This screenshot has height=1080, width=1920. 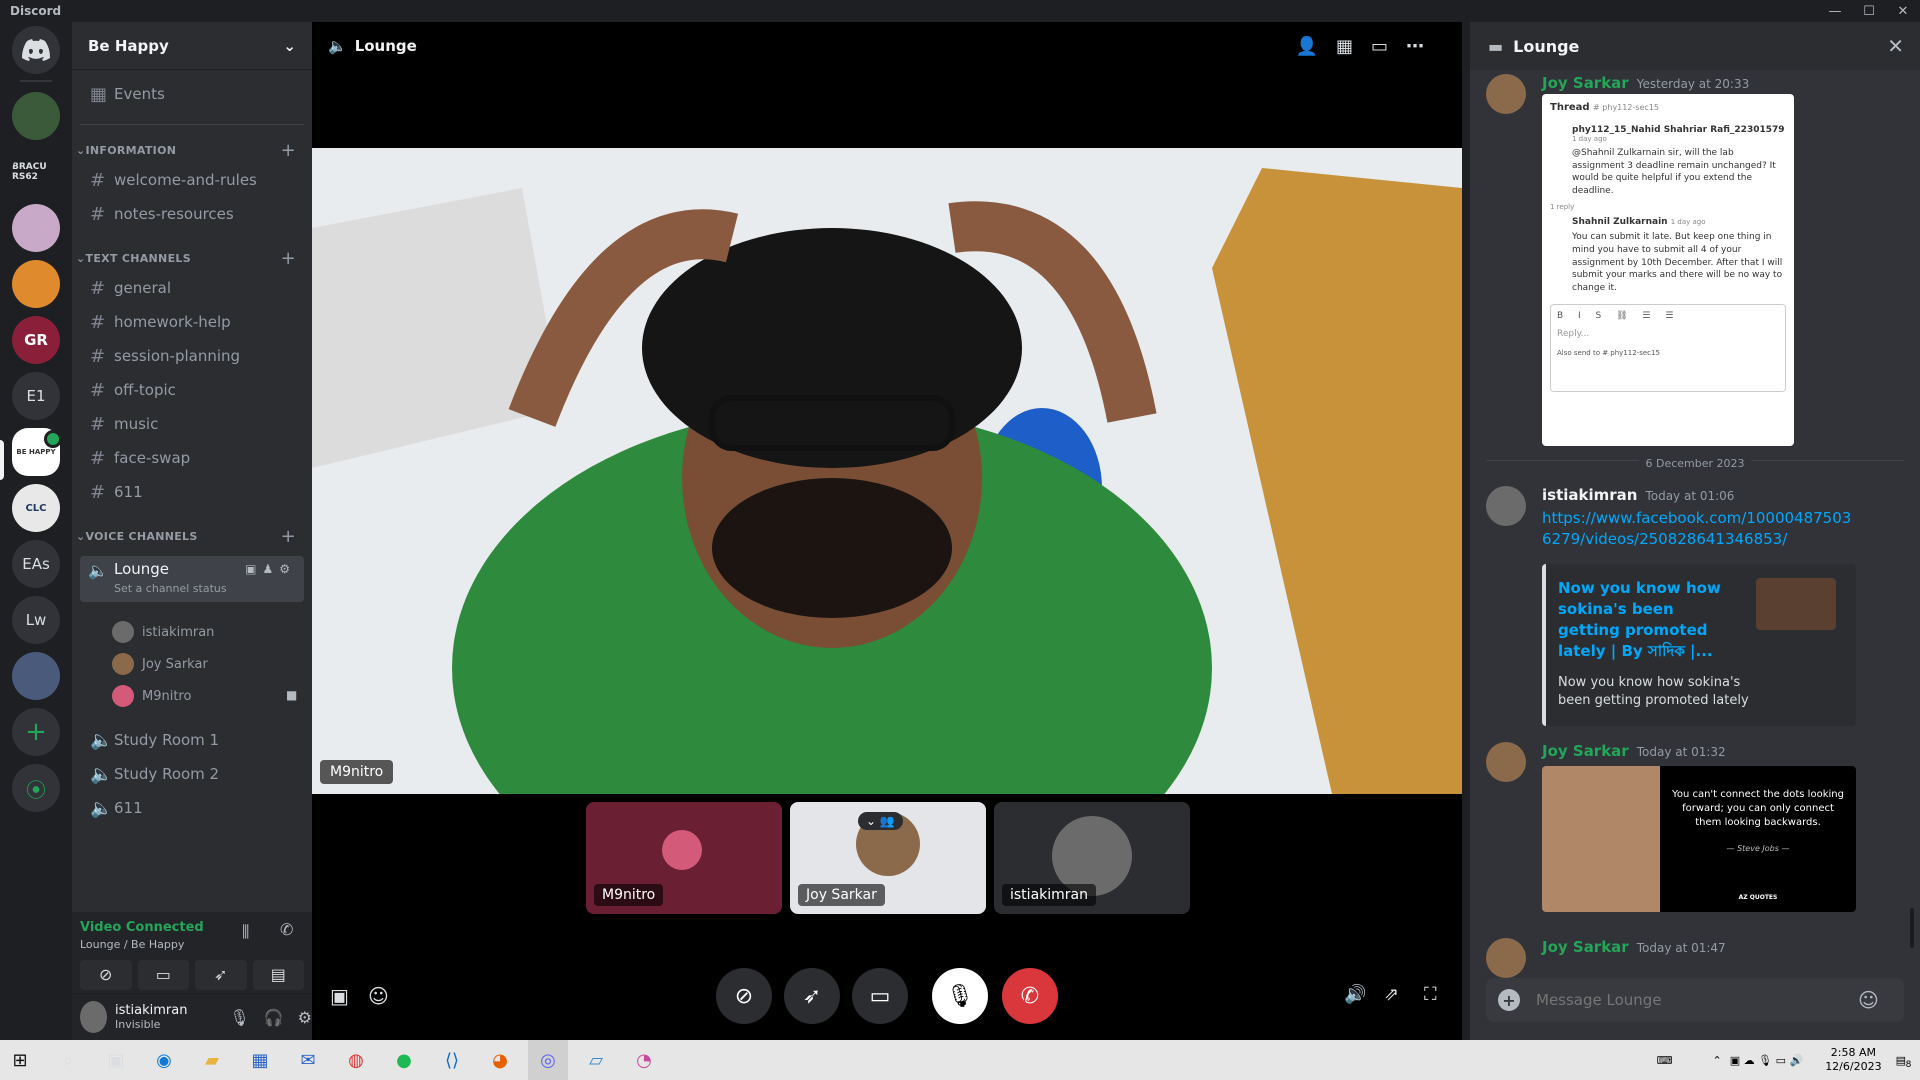 I want to click on notifications-icon: ▤ 8, so click(x=1904, y=1062).